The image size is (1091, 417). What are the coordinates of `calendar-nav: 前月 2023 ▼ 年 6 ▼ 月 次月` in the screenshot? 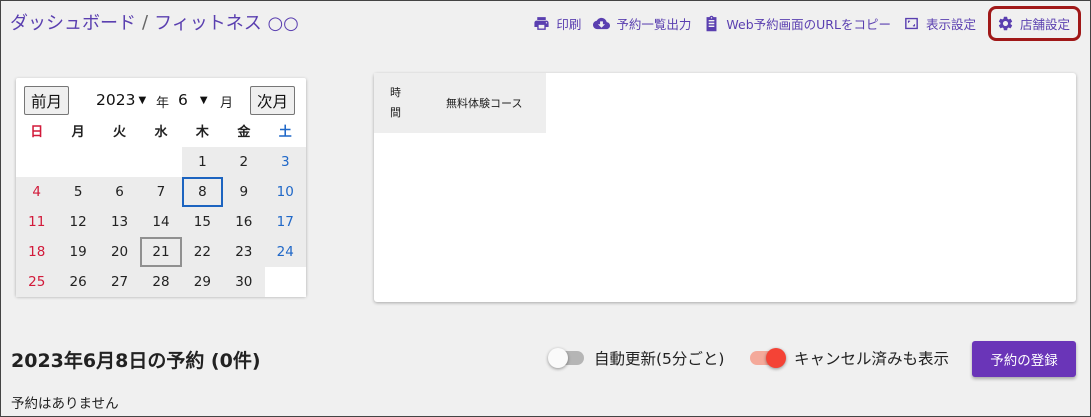 It's located at (161, 98).